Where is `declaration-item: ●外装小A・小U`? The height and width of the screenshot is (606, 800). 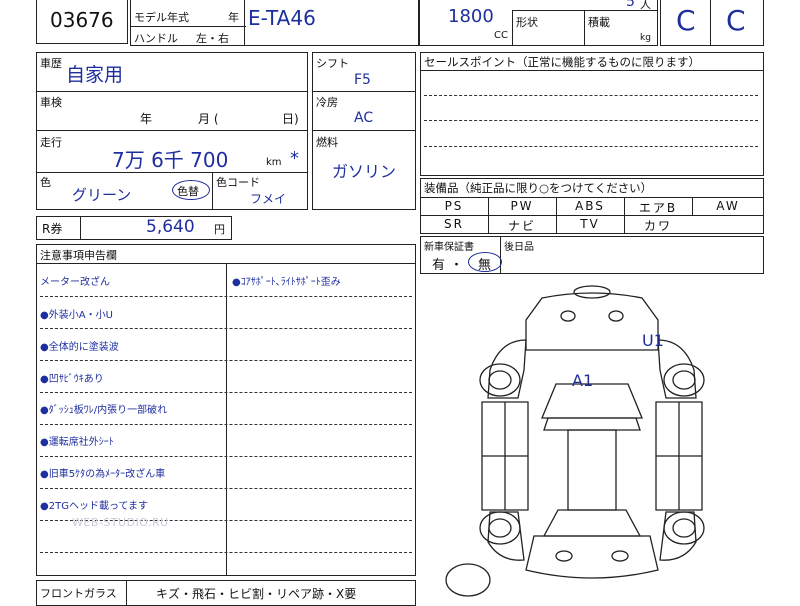
declaration-item: ●外装小A・小U is located at coordinates (76, 315).